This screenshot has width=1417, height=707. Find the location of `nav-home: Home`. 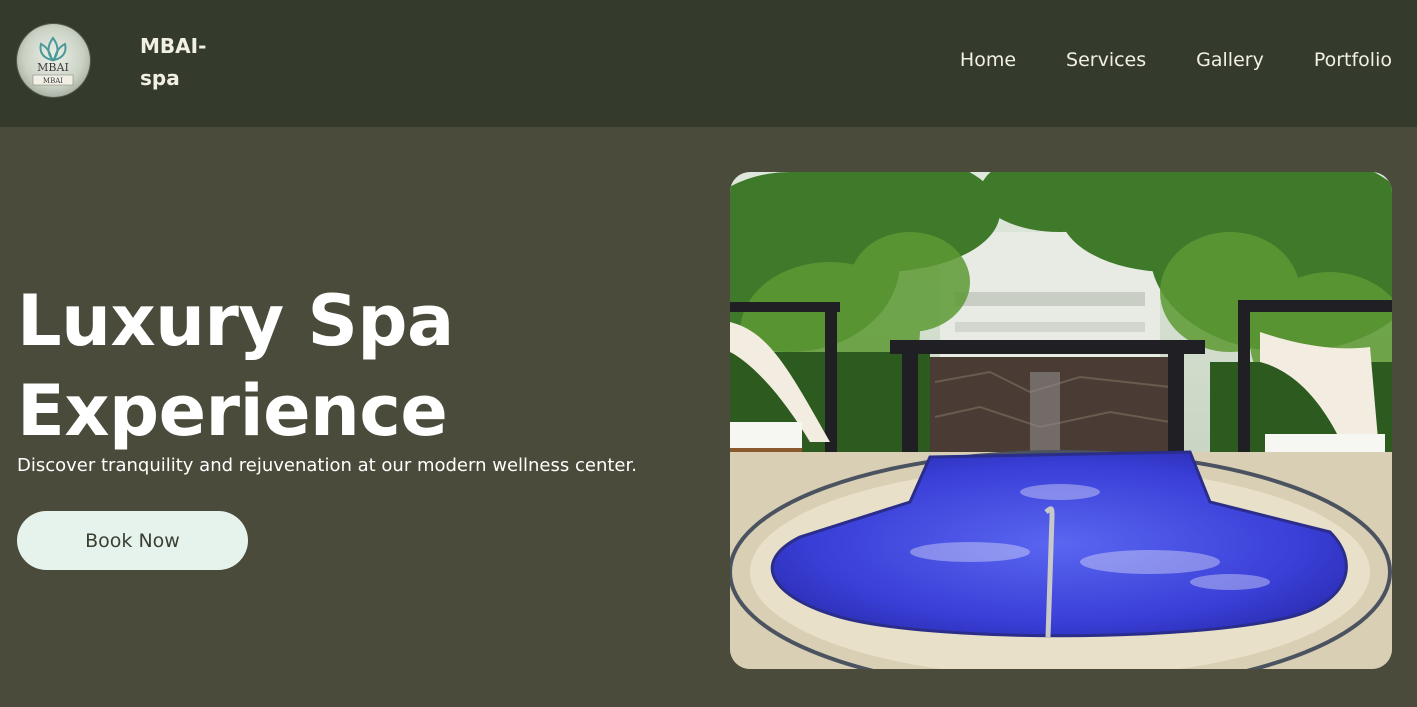

nav-home: Home is located at coordinates (988, 60).